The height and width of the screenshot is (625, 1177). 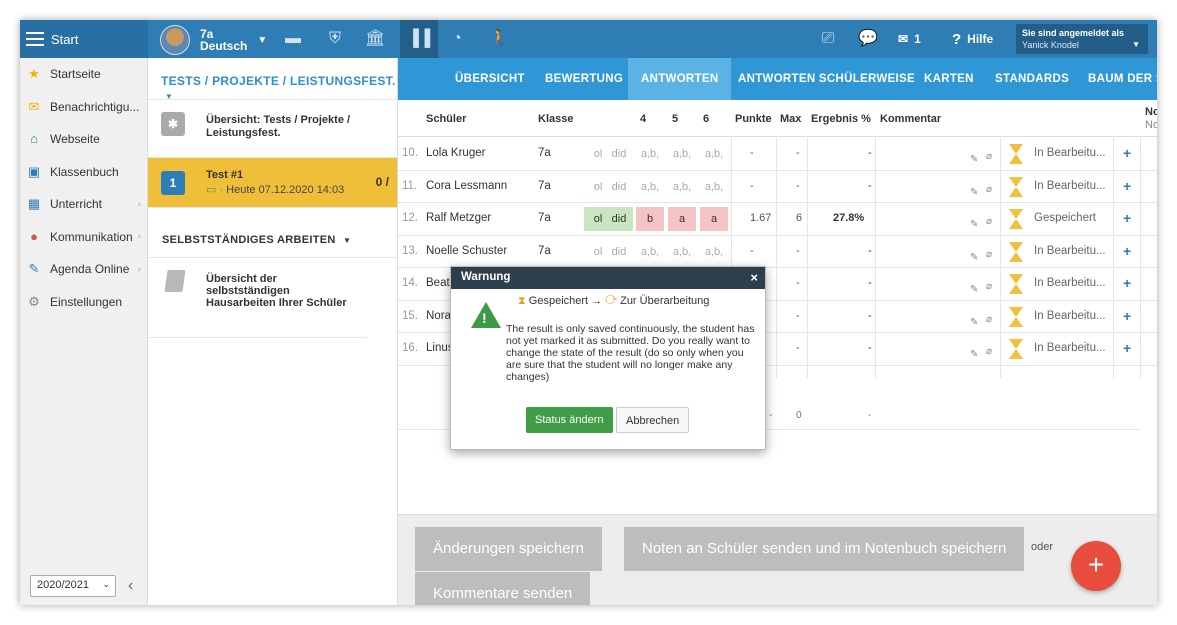 I want to click on tab-bewertung: BEWERTUNG, so click(x=584, y=79).